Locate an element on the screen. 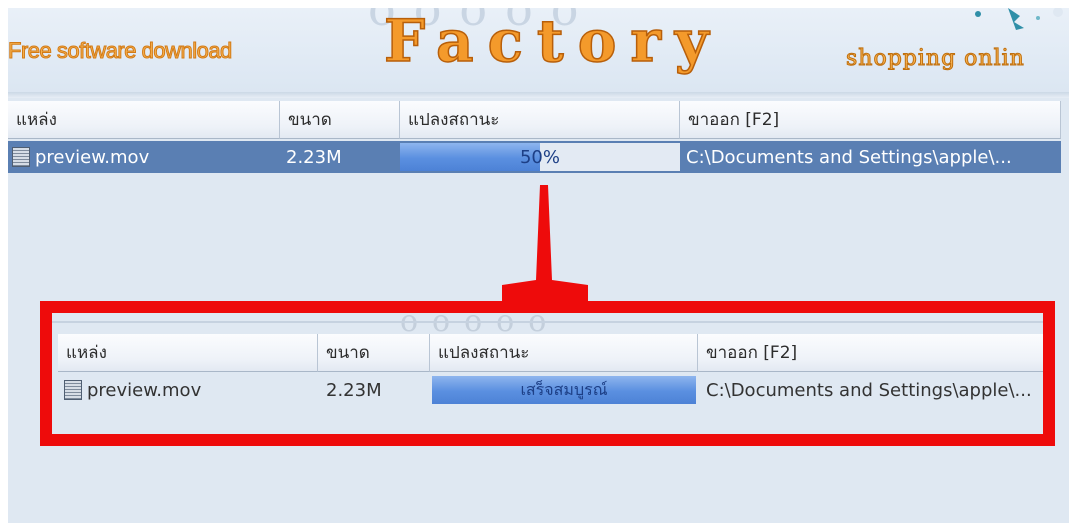 This screenshot has height=523, width=1069. progress-bar: 50% is located at coordinates (540, 157).